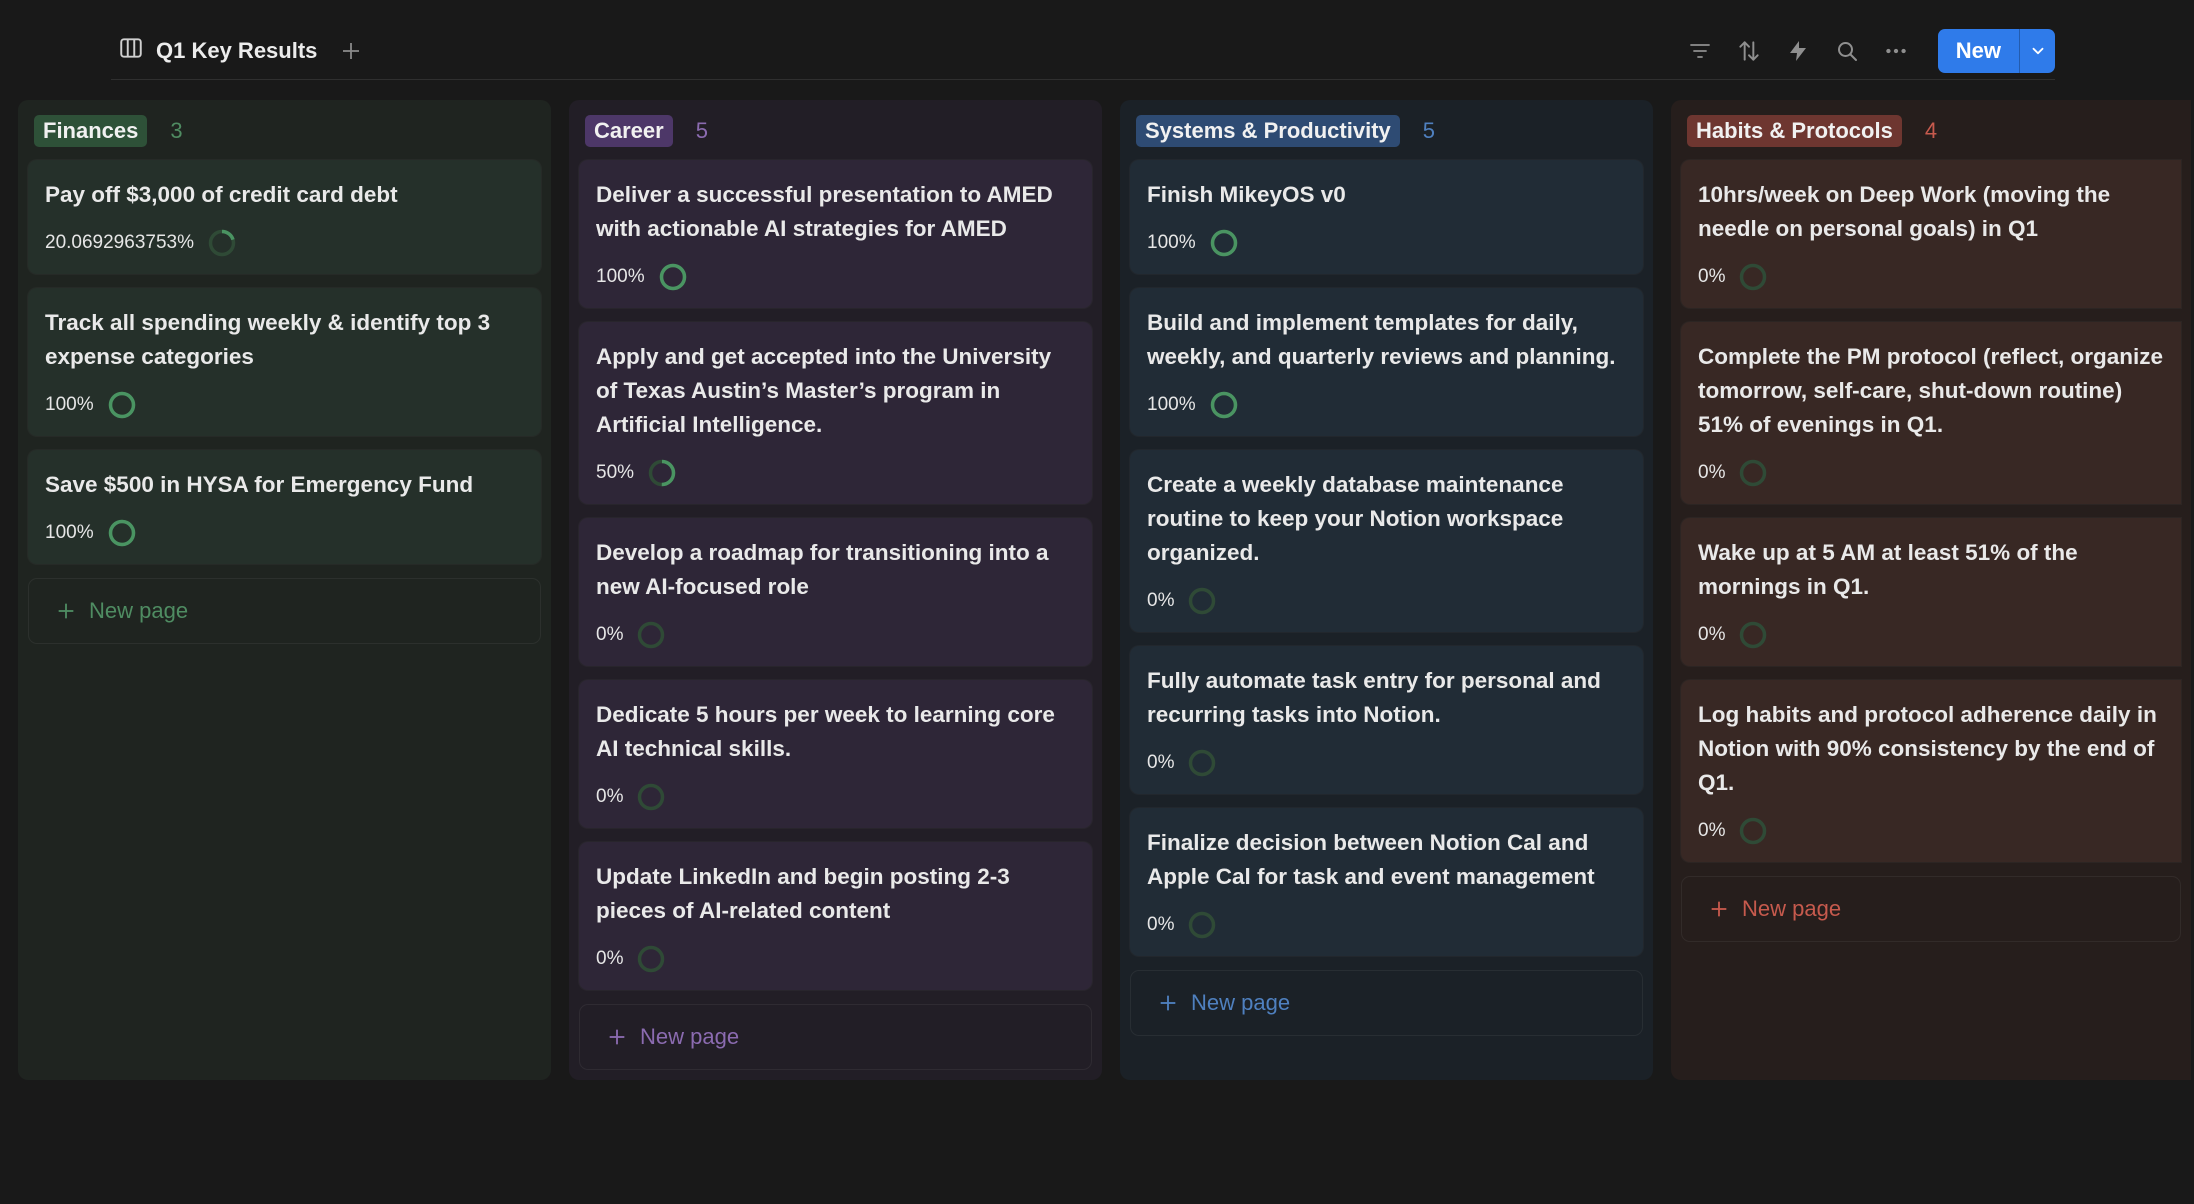 This screenshot has height=1204, width=2194. Describe the element at coordinates (1700, 51) in the screenshot. I see `filter-icon` at that location.